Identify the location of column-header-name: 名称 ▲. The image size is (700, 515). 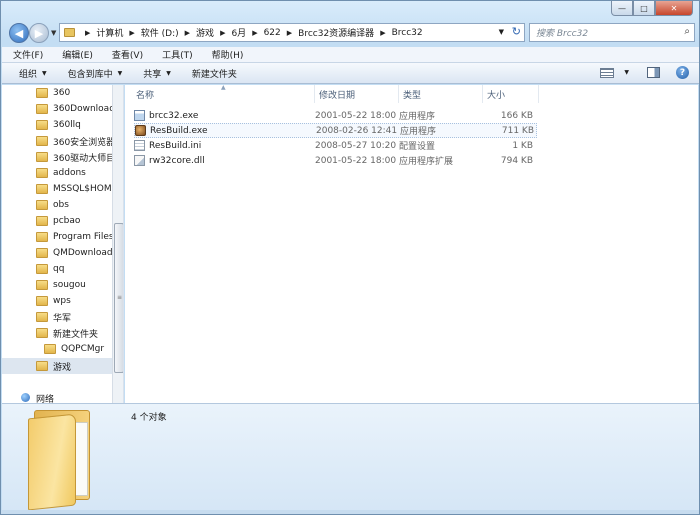
(220, 93).